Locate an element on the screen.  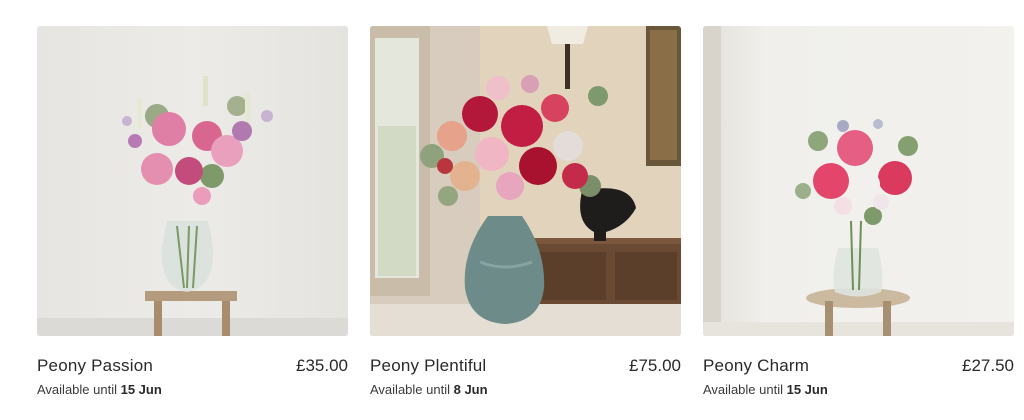
availability-text: Available until 8 Jun is located at coordinates (429, 389).